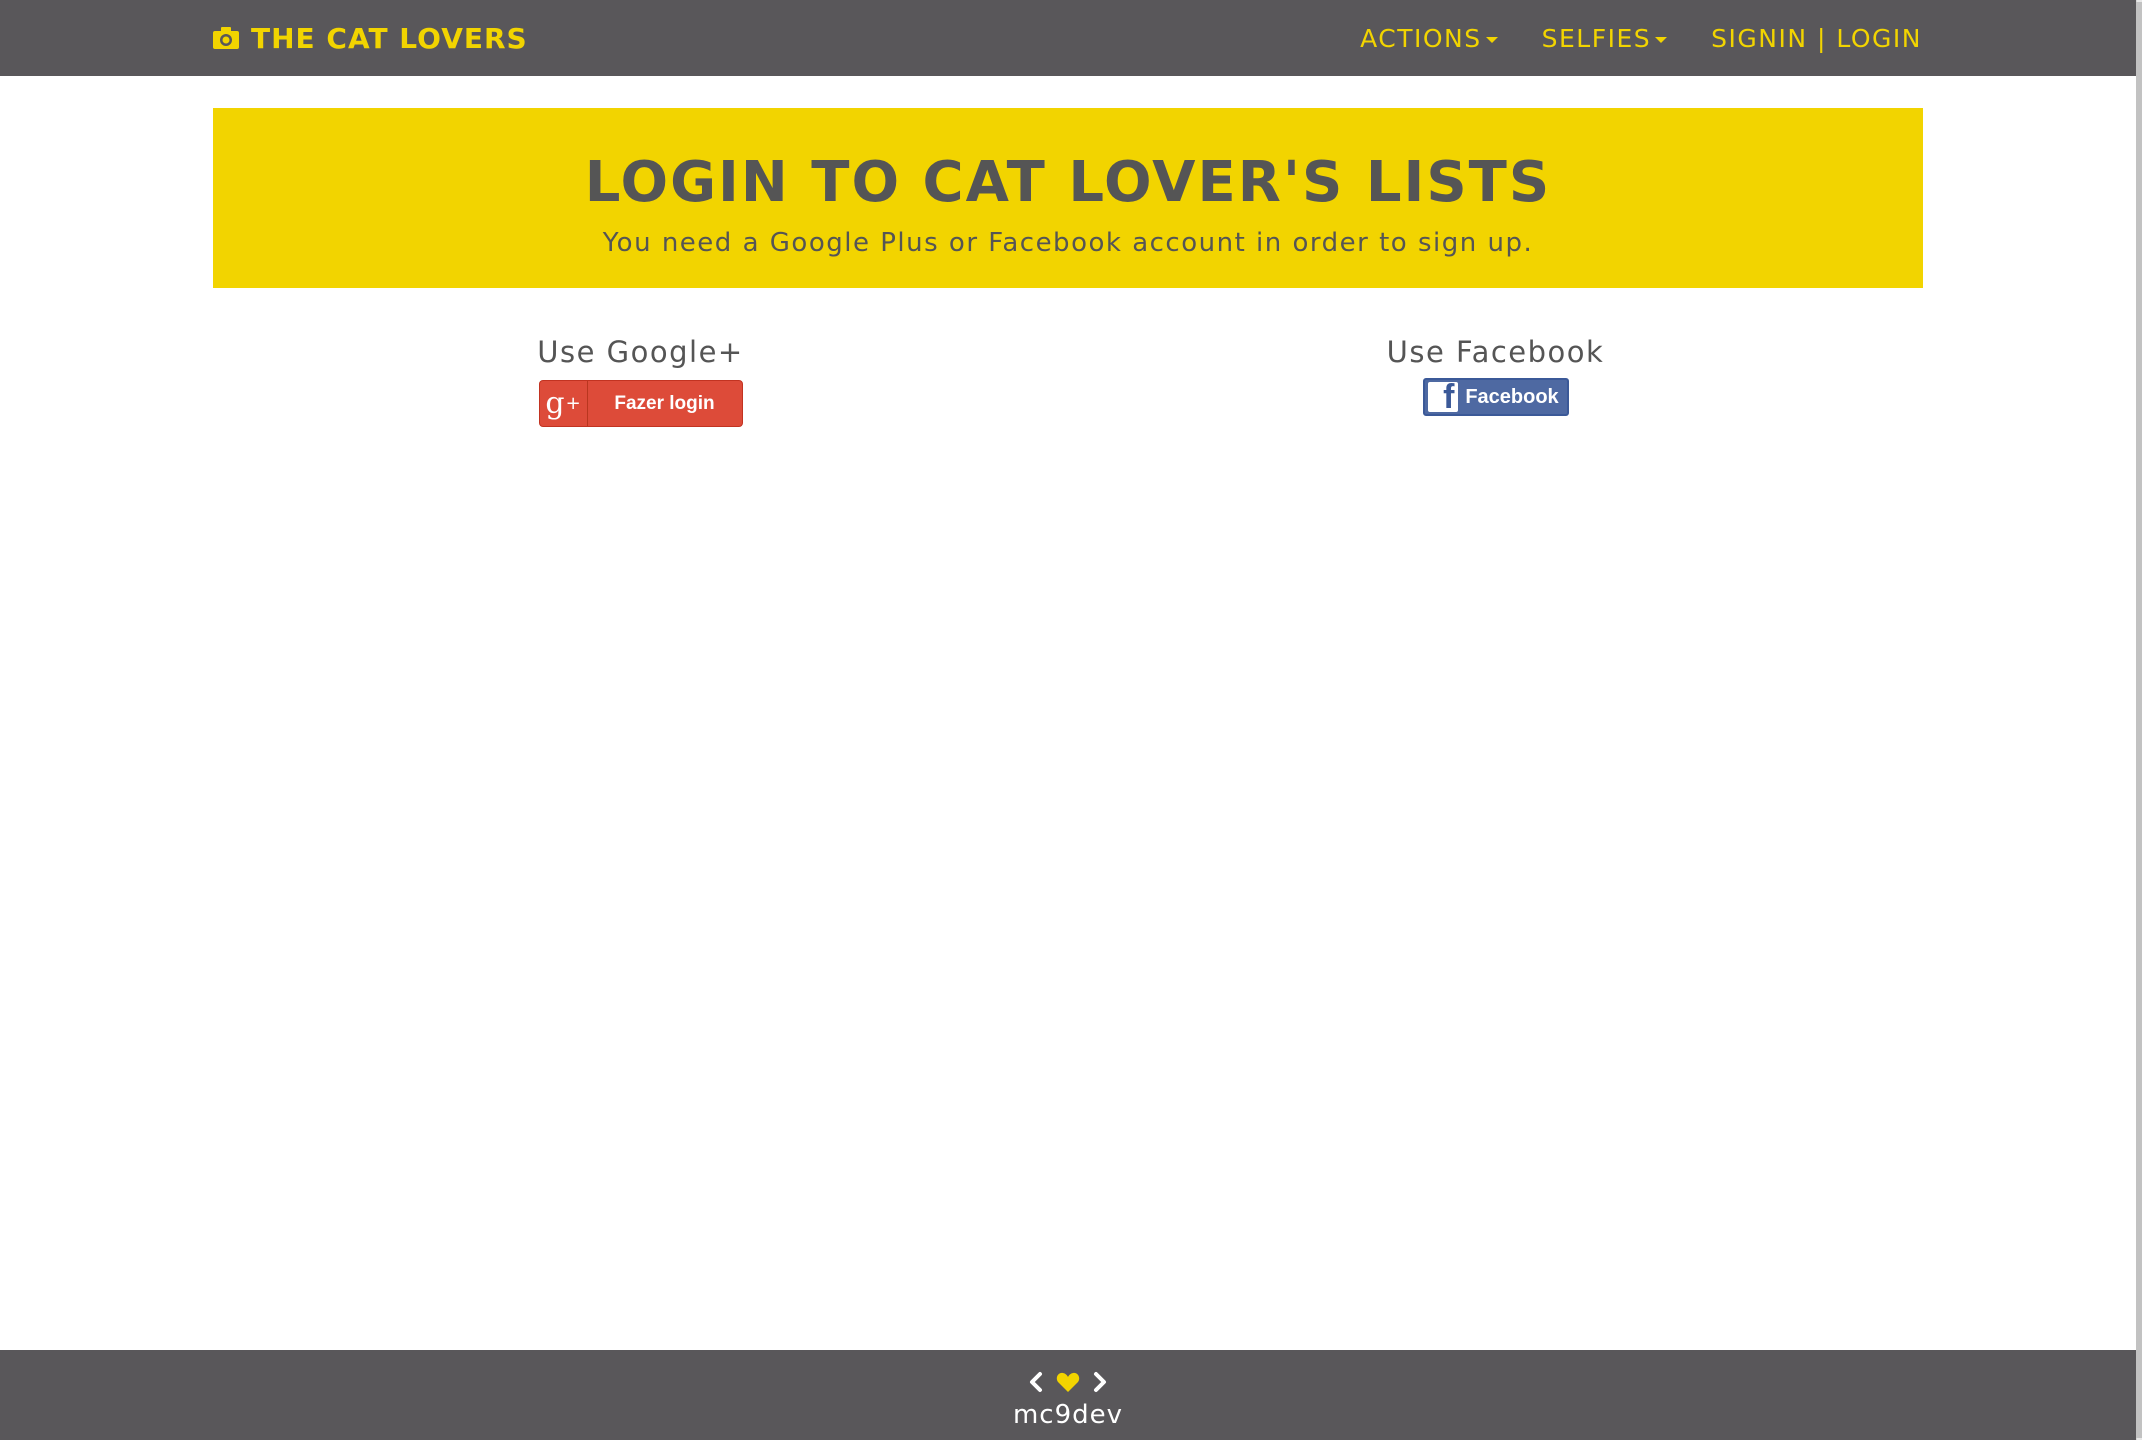  I want to click on brand-link: THE CAT LOVERS, so click(370, 38).